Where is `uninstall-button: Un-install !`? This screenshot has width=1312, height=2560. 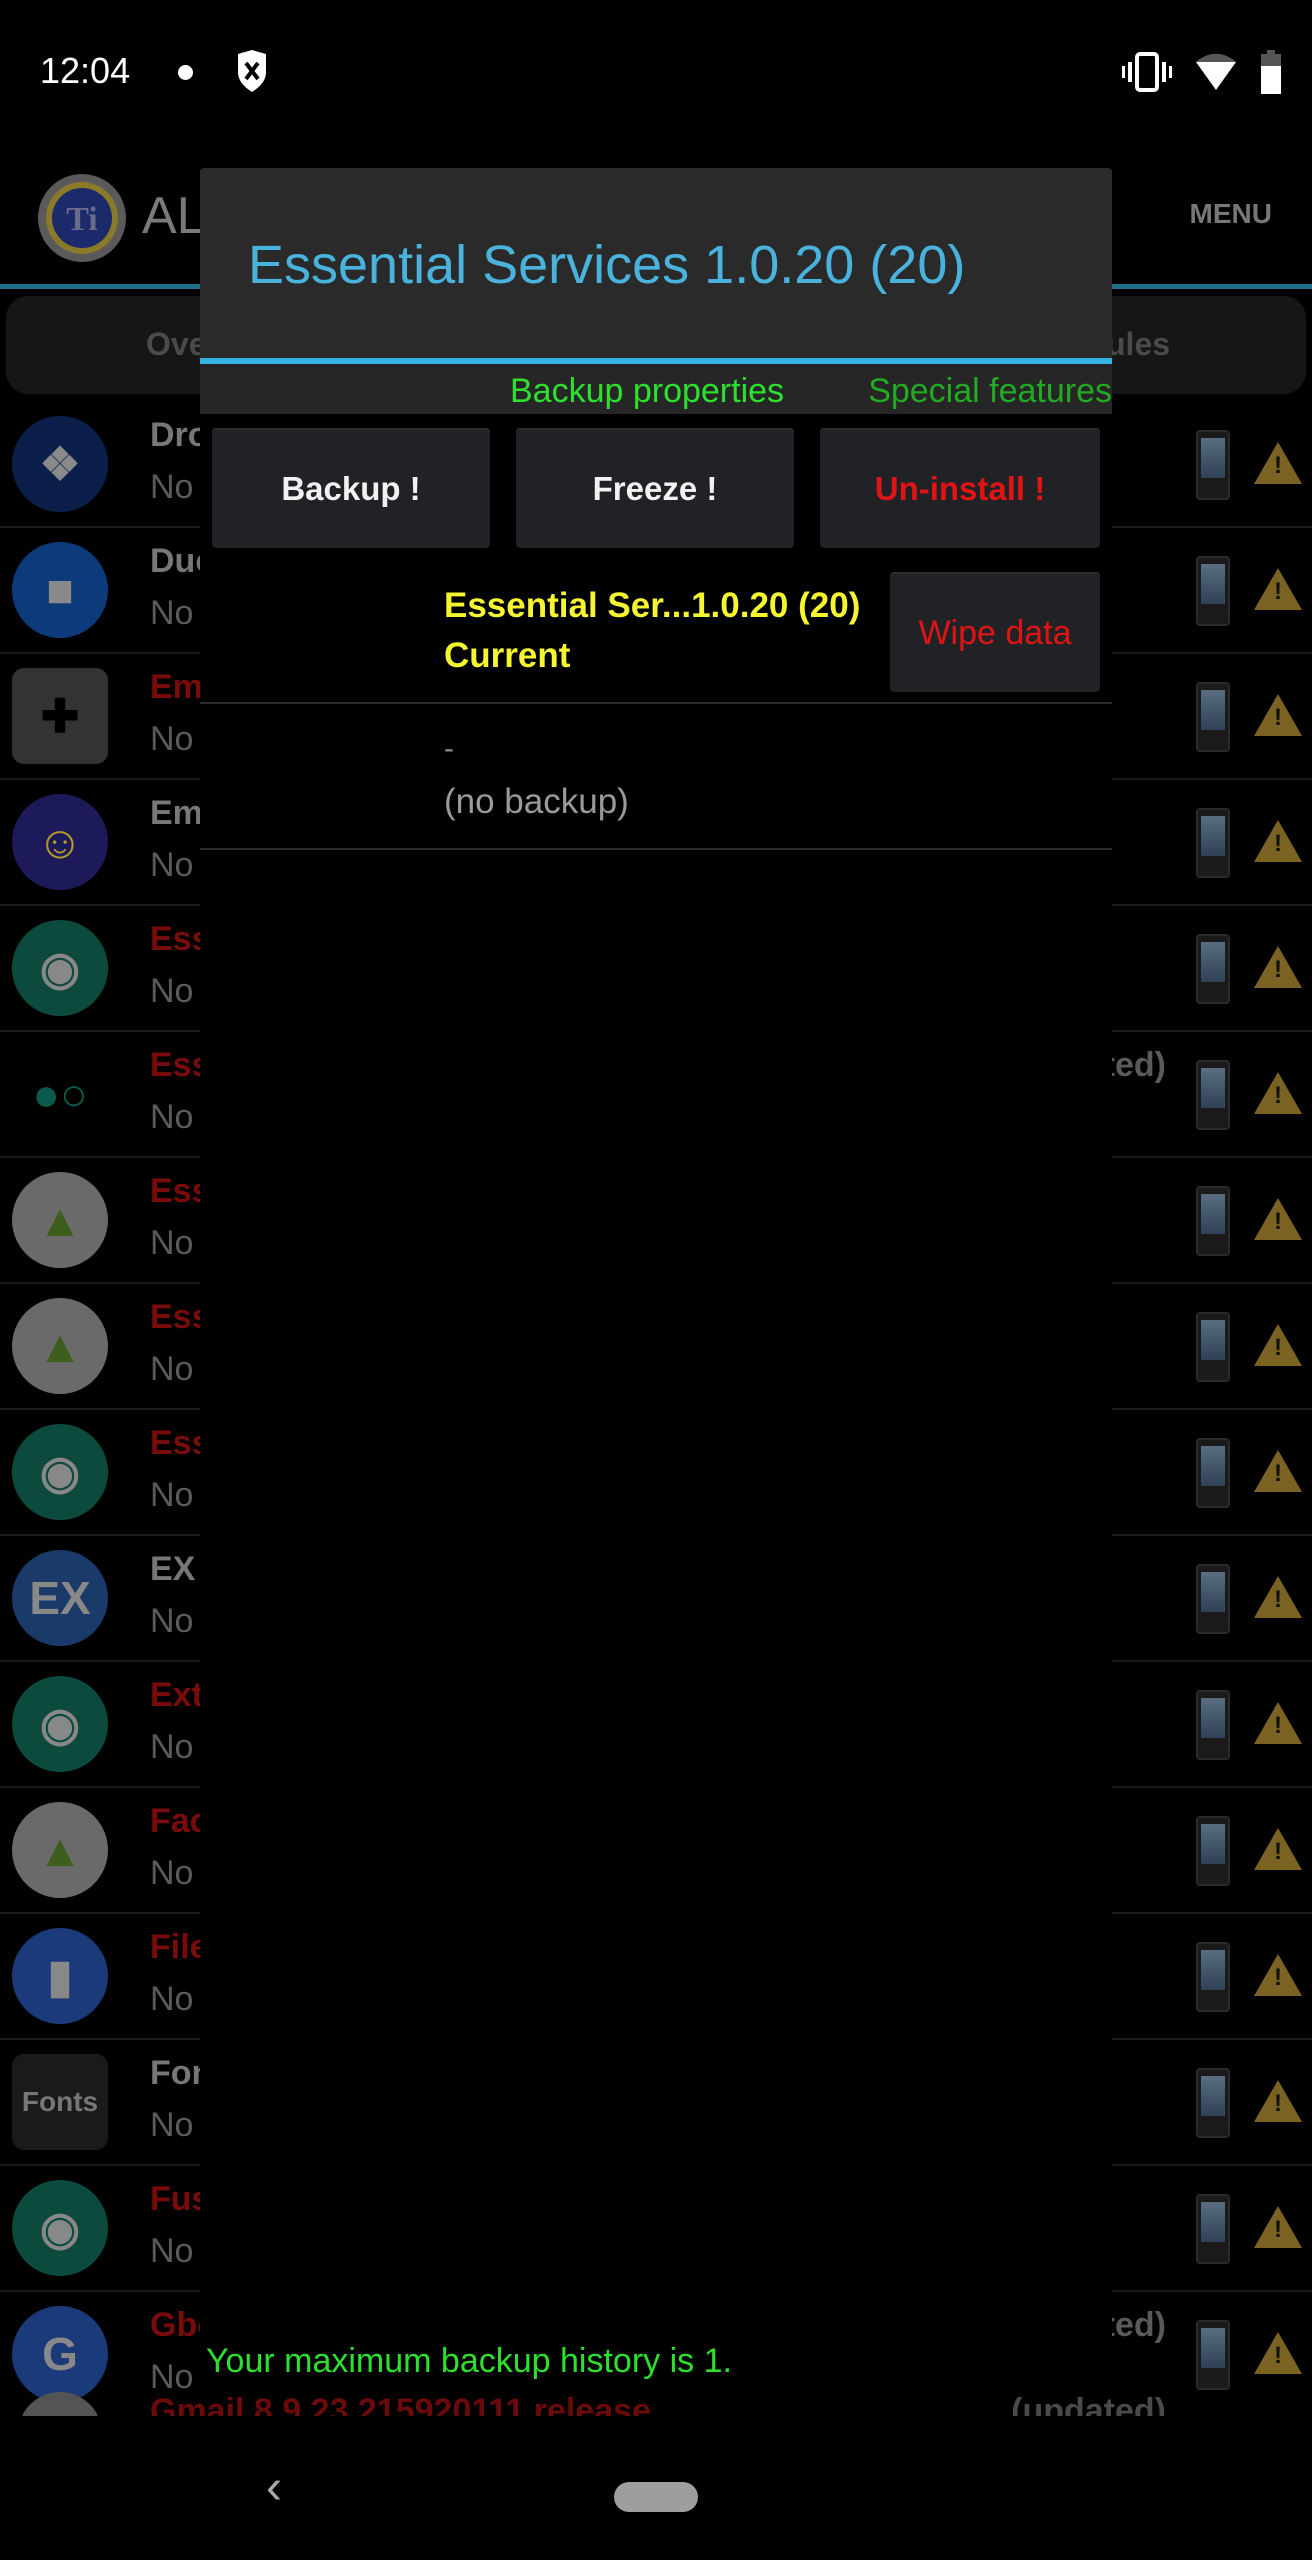 uninstall-button: Un-install ! is located at coordinates (960, 488).